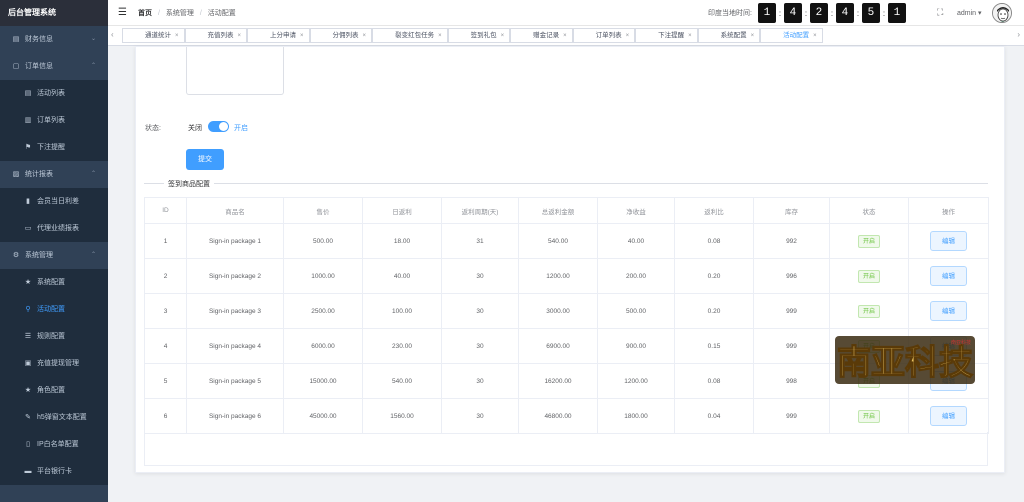 Image resolution: width=1024 pixels, height=502 pixels. What do you see at coordinates (122, 13) in the screenshot?
I see `hamburger-icon: ☰` at bounding box center [122, 13].